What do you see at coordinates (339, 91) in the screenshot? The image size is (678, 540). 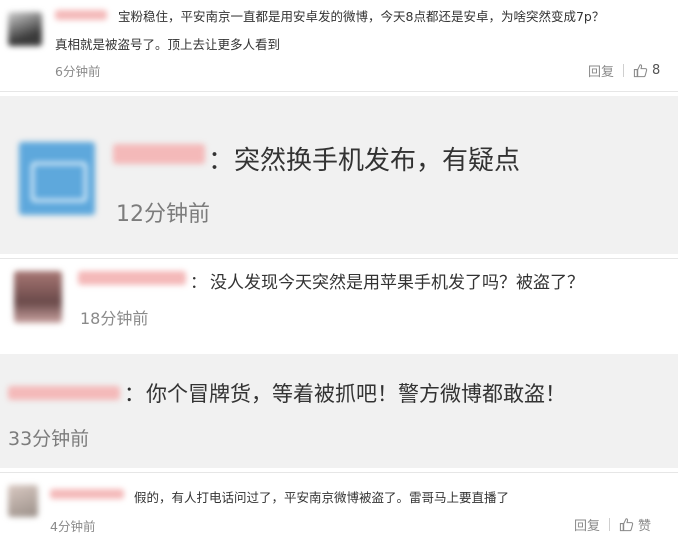 I see `separator` at bounding box center [339, 91].